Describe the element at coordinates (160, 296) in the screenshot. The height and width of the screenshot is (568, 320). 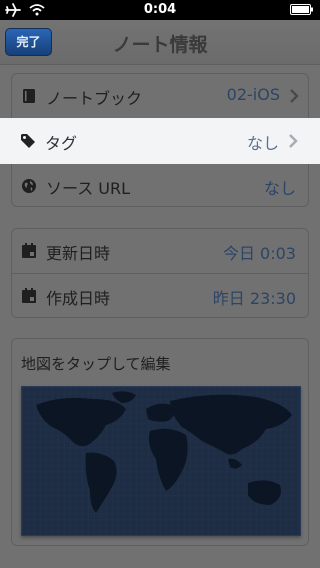
I see `created-row: 作成日時 昨日 23:30` at that location.